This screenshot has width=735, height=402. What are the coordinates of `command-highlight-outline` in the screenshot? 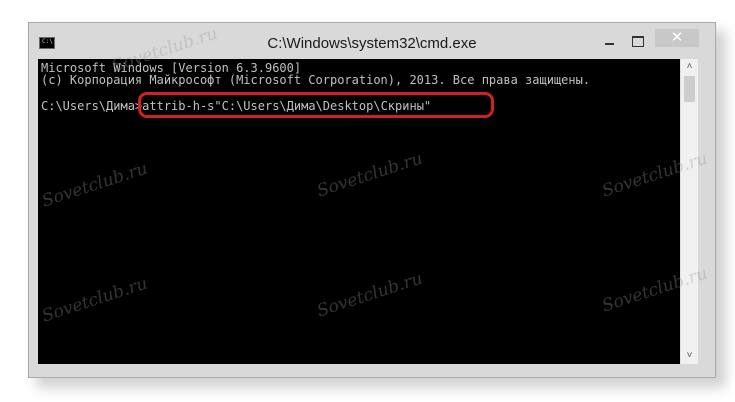 It's located at (316, 105).